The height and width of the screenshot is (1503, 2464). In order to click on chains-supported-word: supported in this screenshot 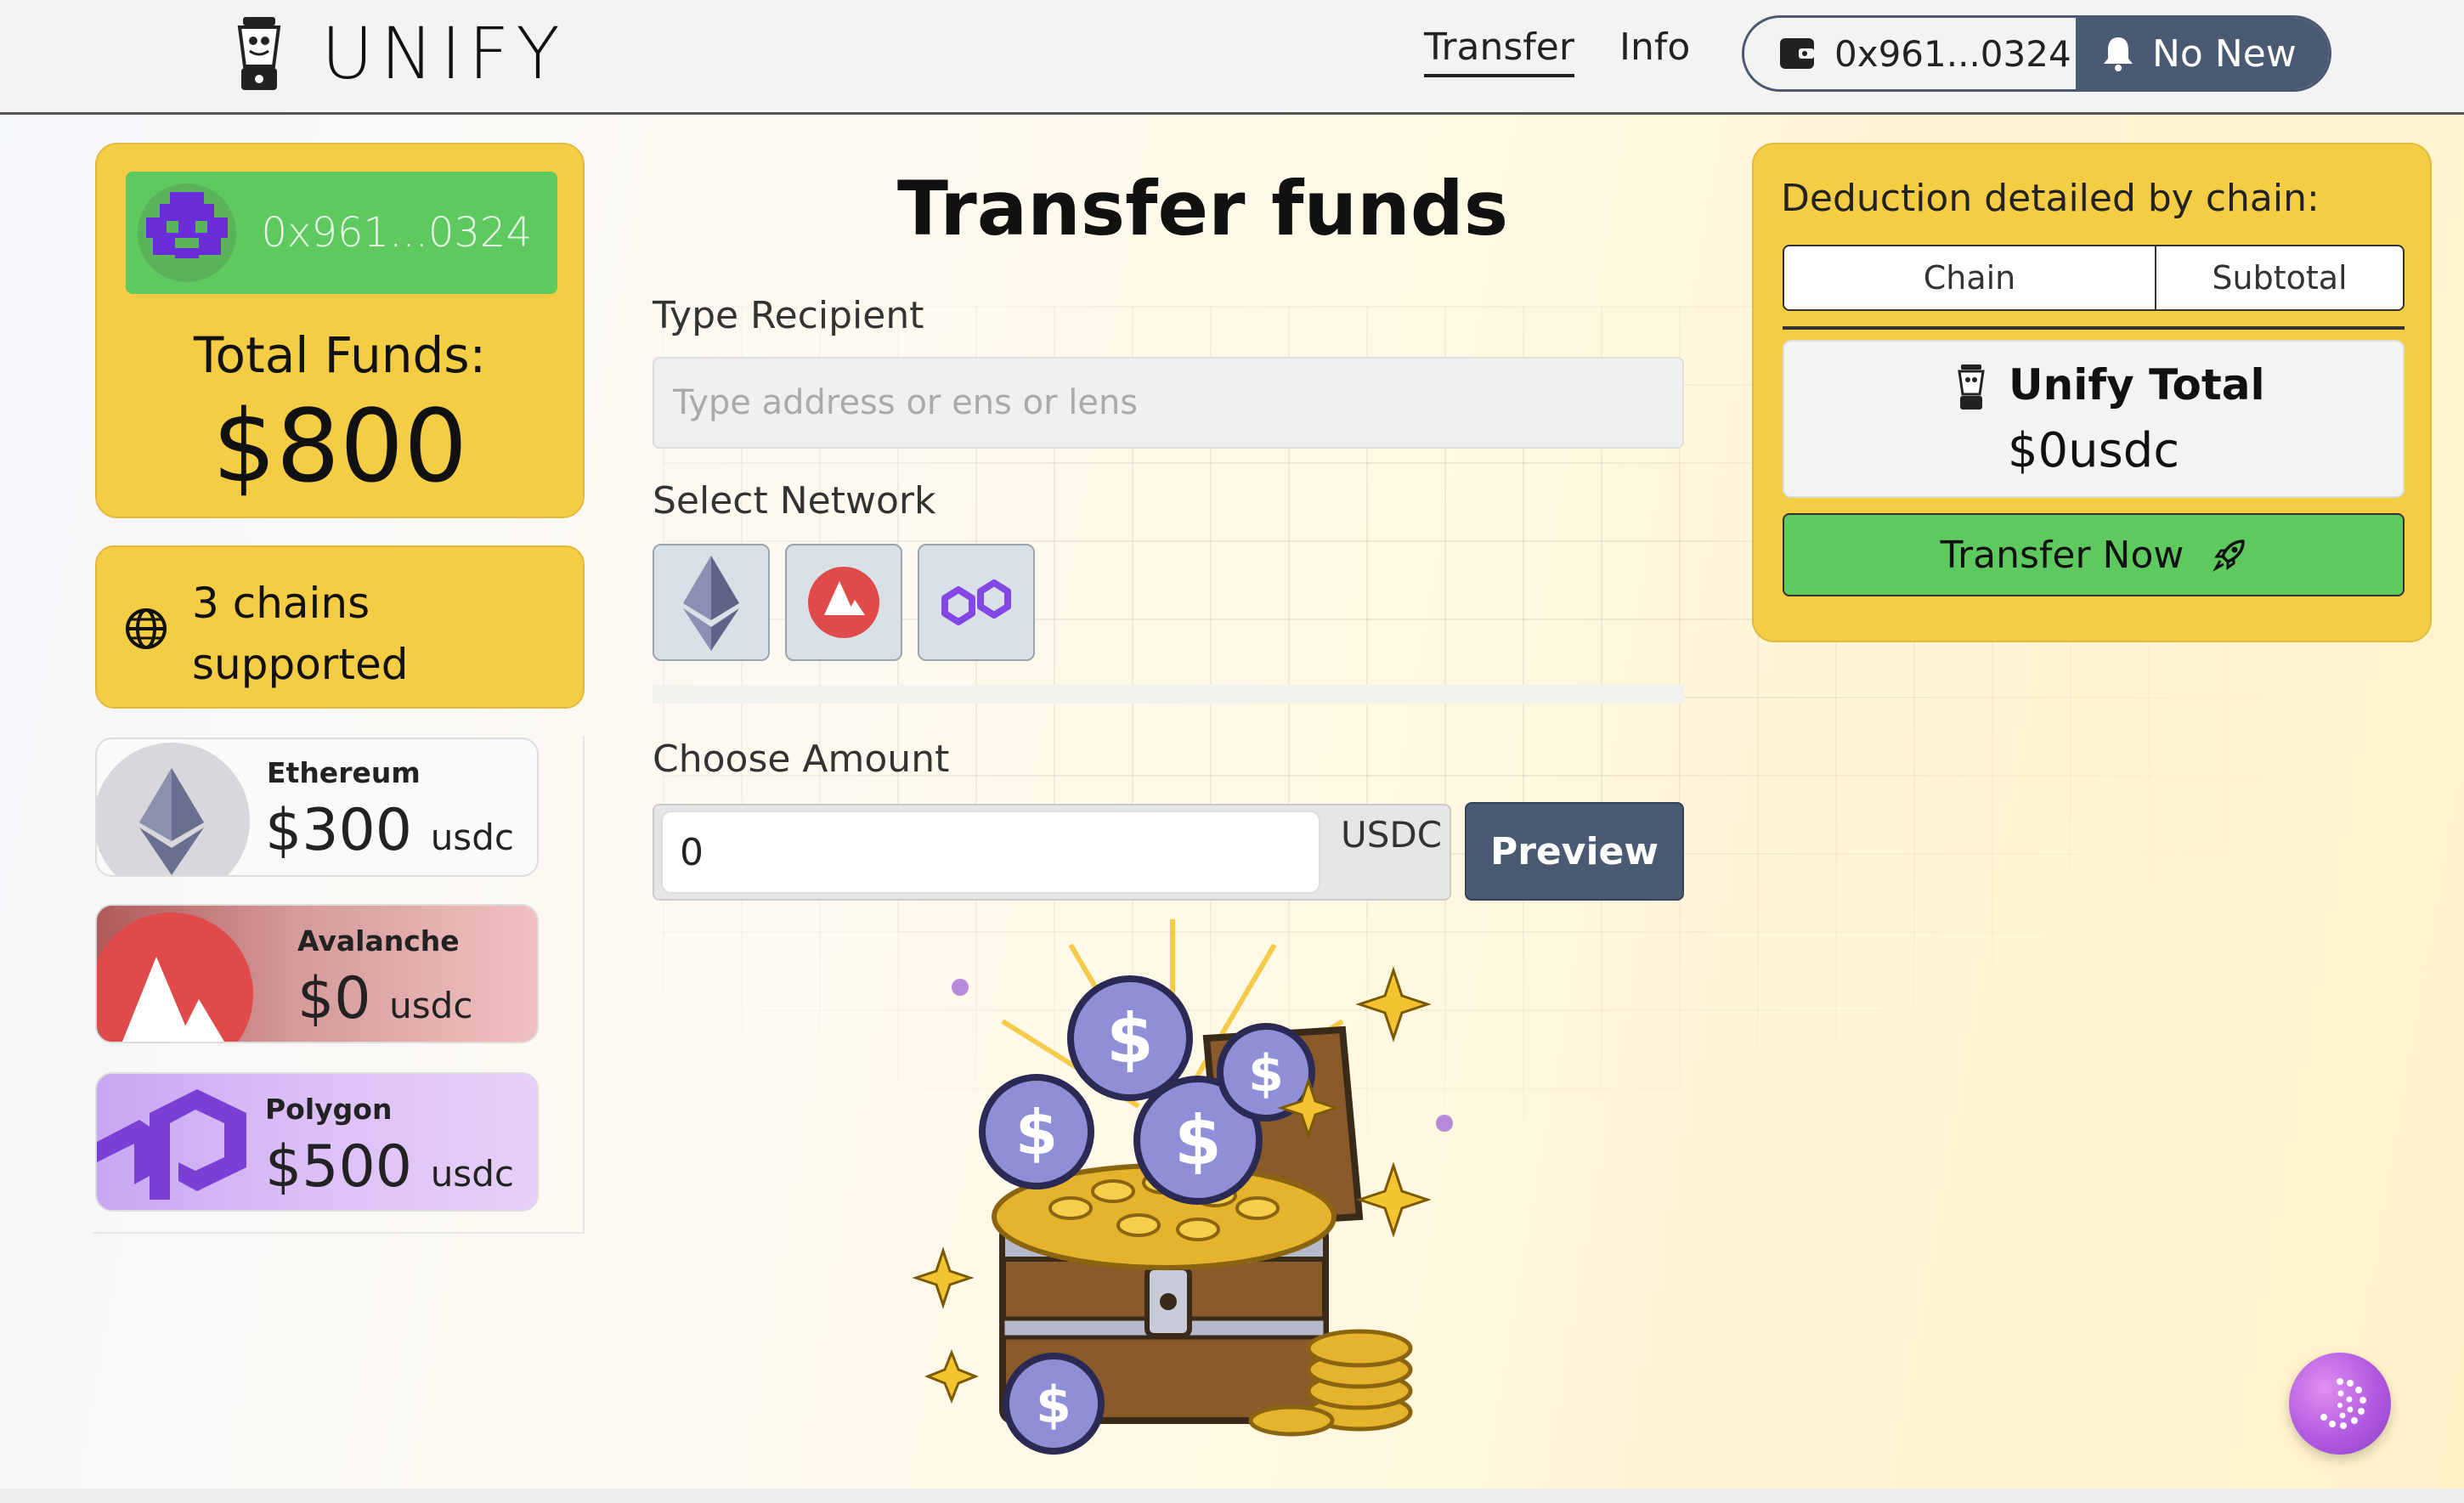, I will do `click(300, 664)`.